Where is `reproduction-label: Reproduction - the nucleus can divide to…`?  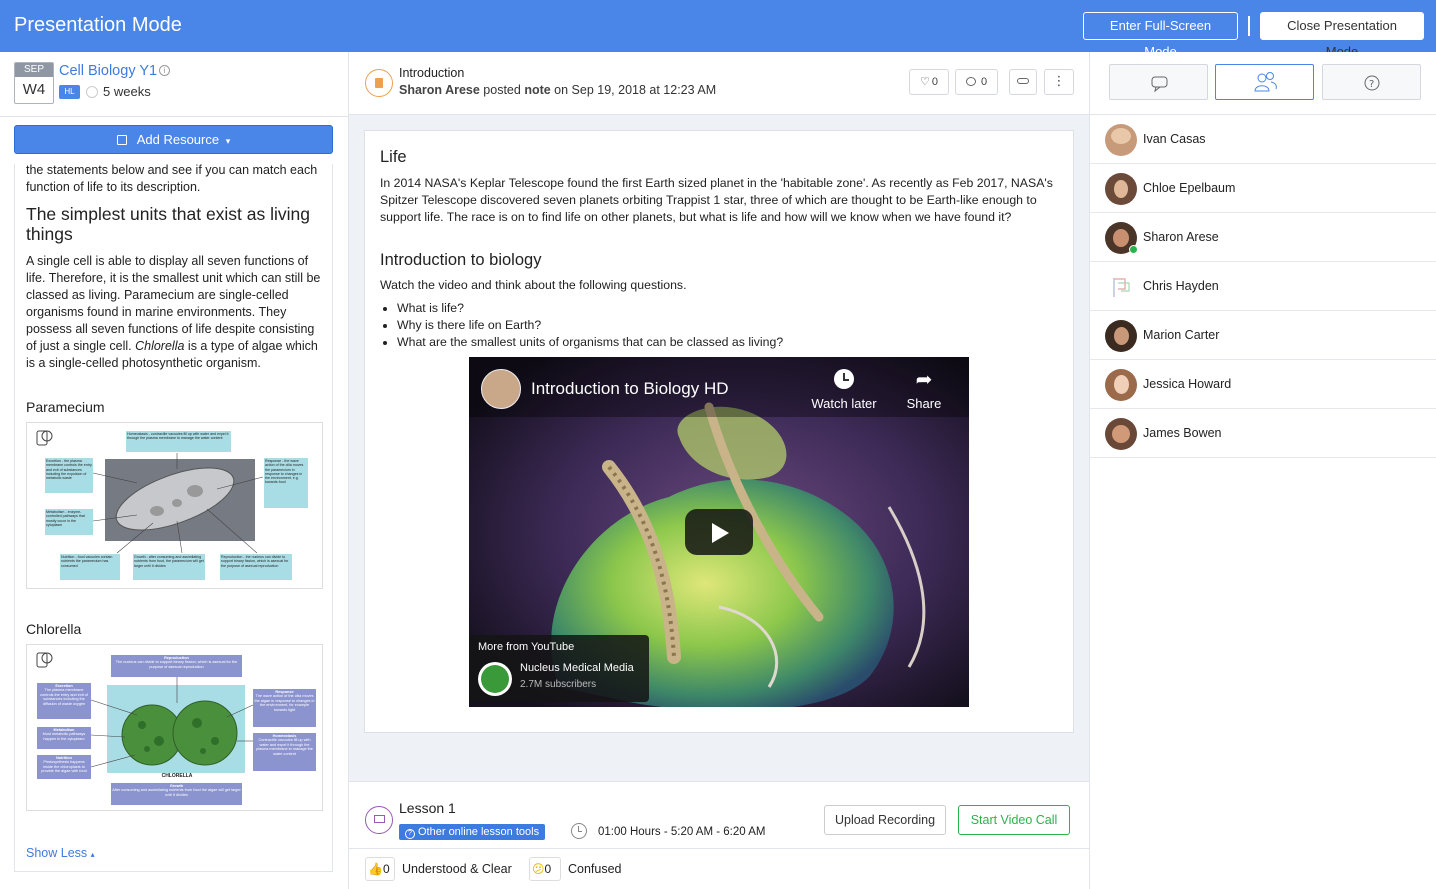
reproduction-label: Reproduction - the nucleus can divide to… is located at coordinates (256, 567).